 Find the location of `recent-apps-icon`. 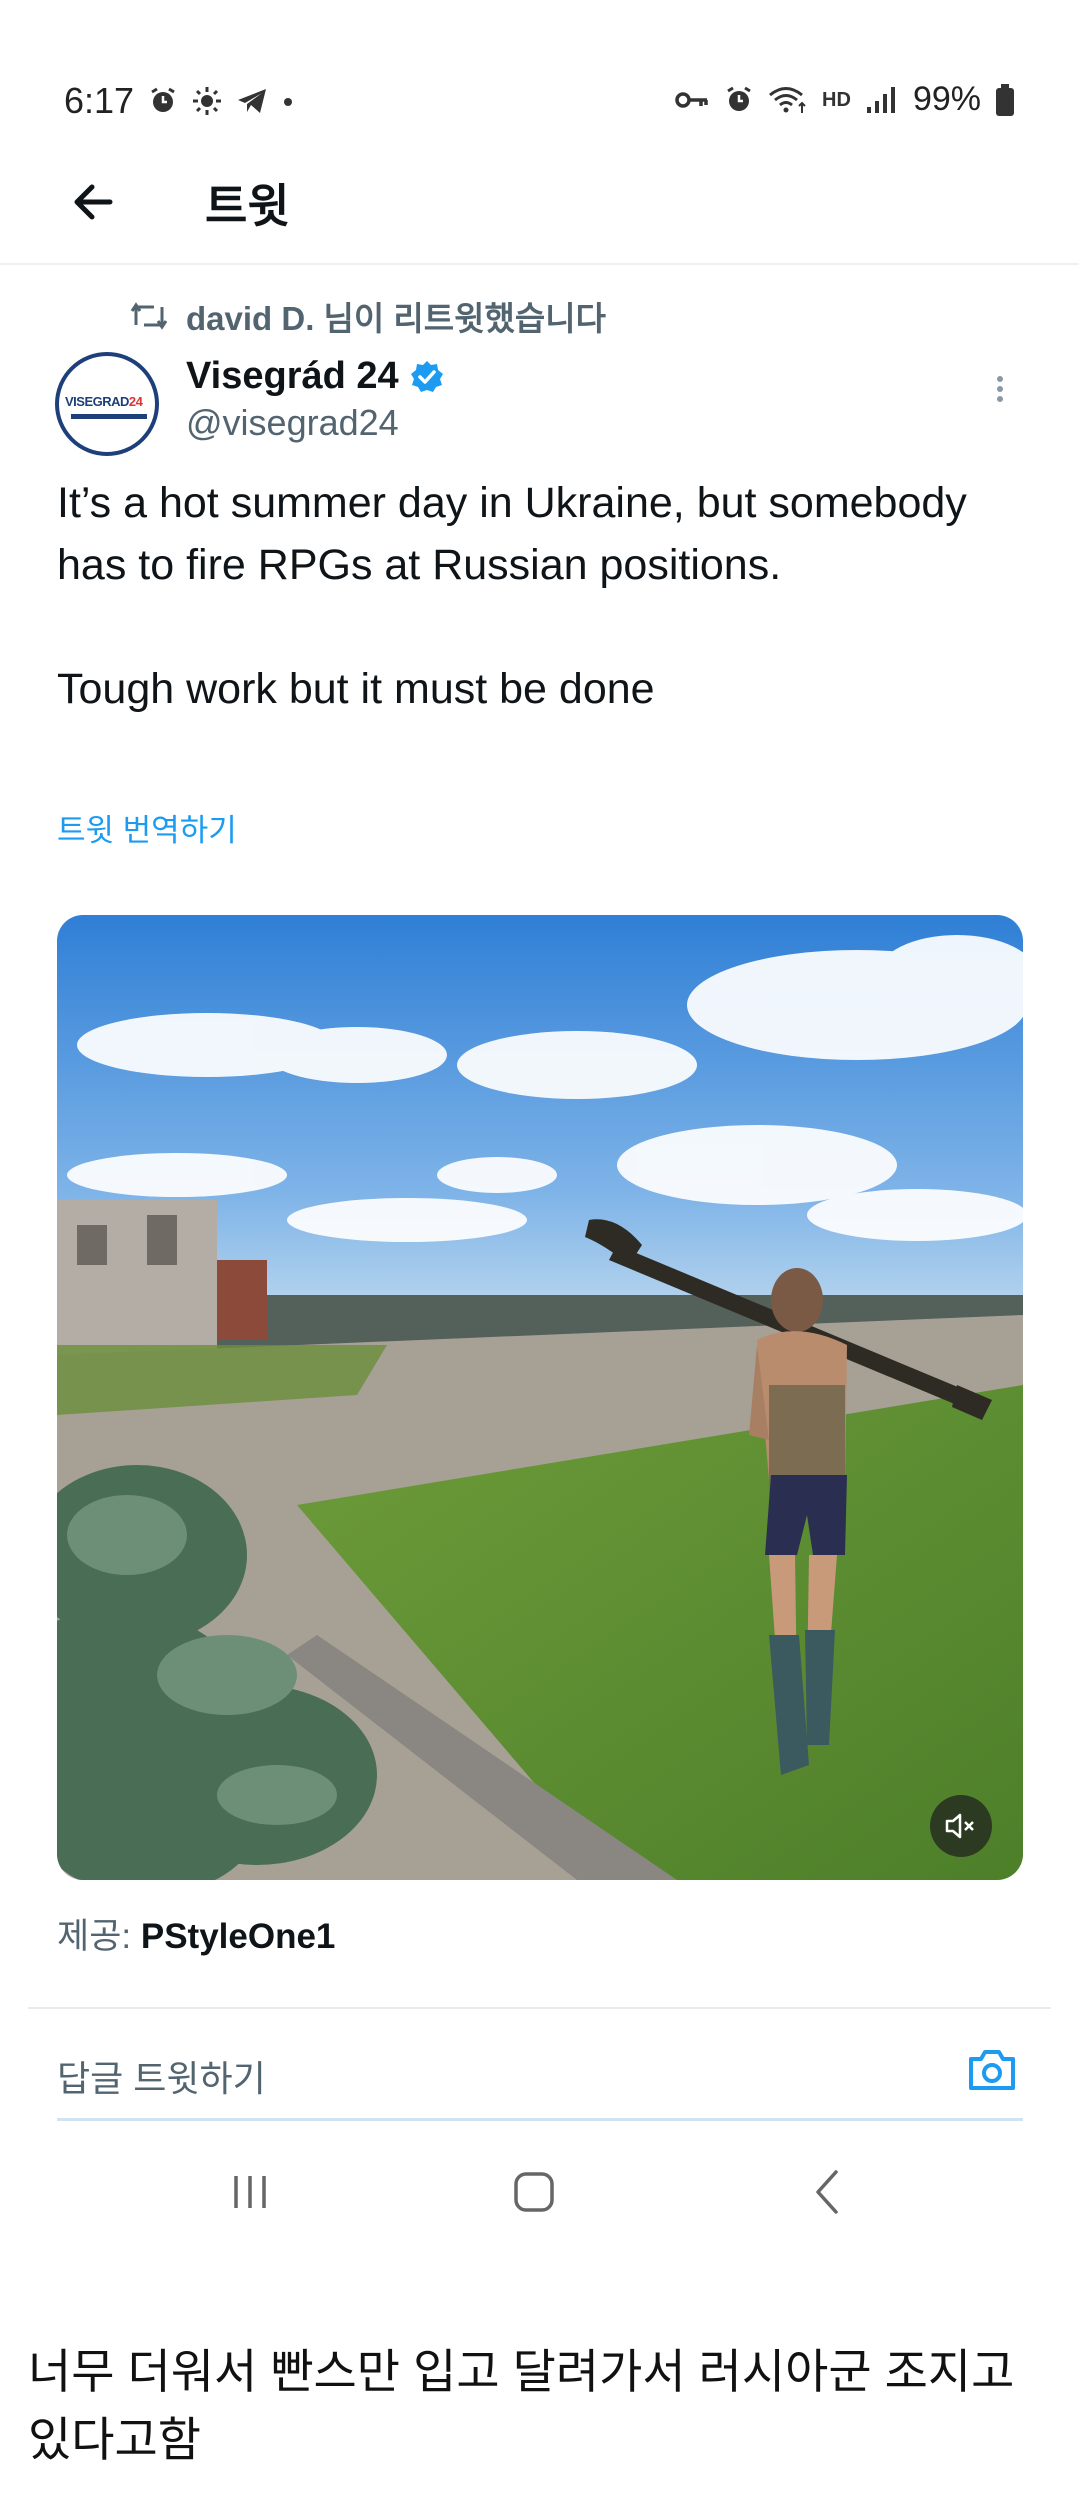

recent-apps-icon is located at coordinates (250, 2192).